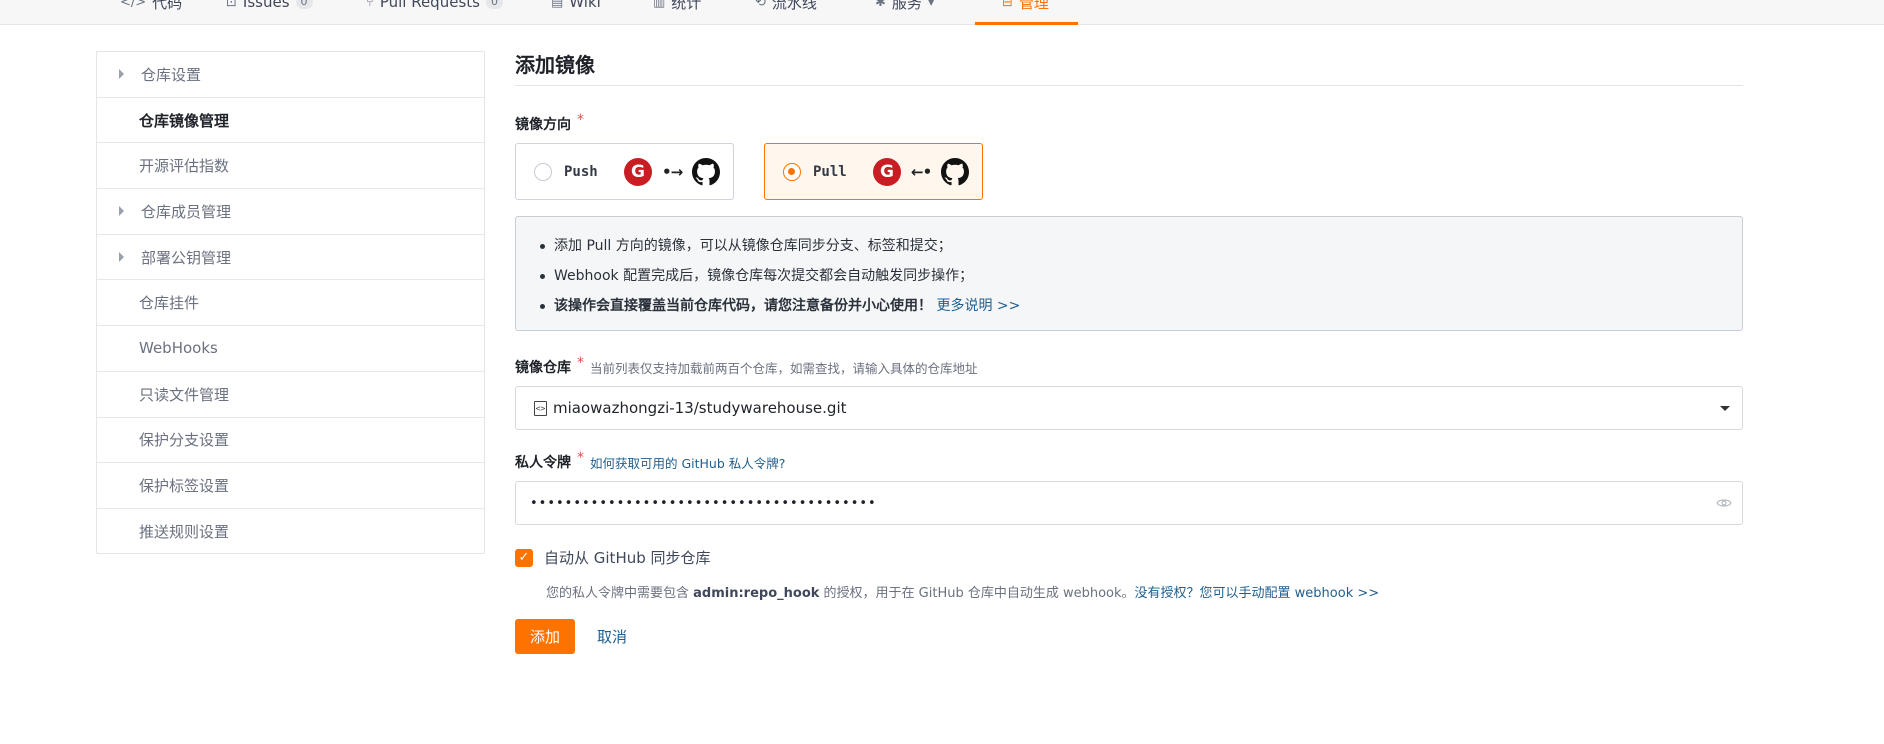 The height and width of the screenshot is (744, 1884). I want to click on active-tab-indicator, so click(1026, 23).